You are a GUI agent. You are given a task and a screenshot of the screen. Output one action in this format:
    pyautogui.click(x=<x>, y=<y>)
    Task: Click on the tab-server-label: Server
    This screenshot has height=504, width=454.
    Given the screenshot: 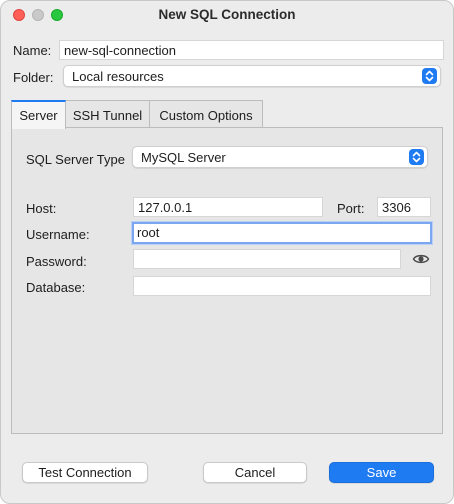 What is the action you would take?
    pyautogui.click(x=38, y=115)
    